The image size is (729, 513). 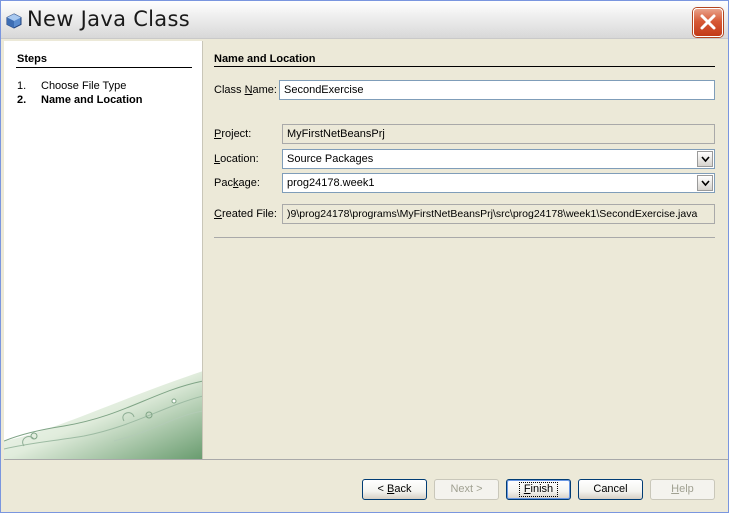 What do you see at coordinates (84, 86) in the screenshot?
I see `step-label: Choose File Type` at bounding box center [84, 86].